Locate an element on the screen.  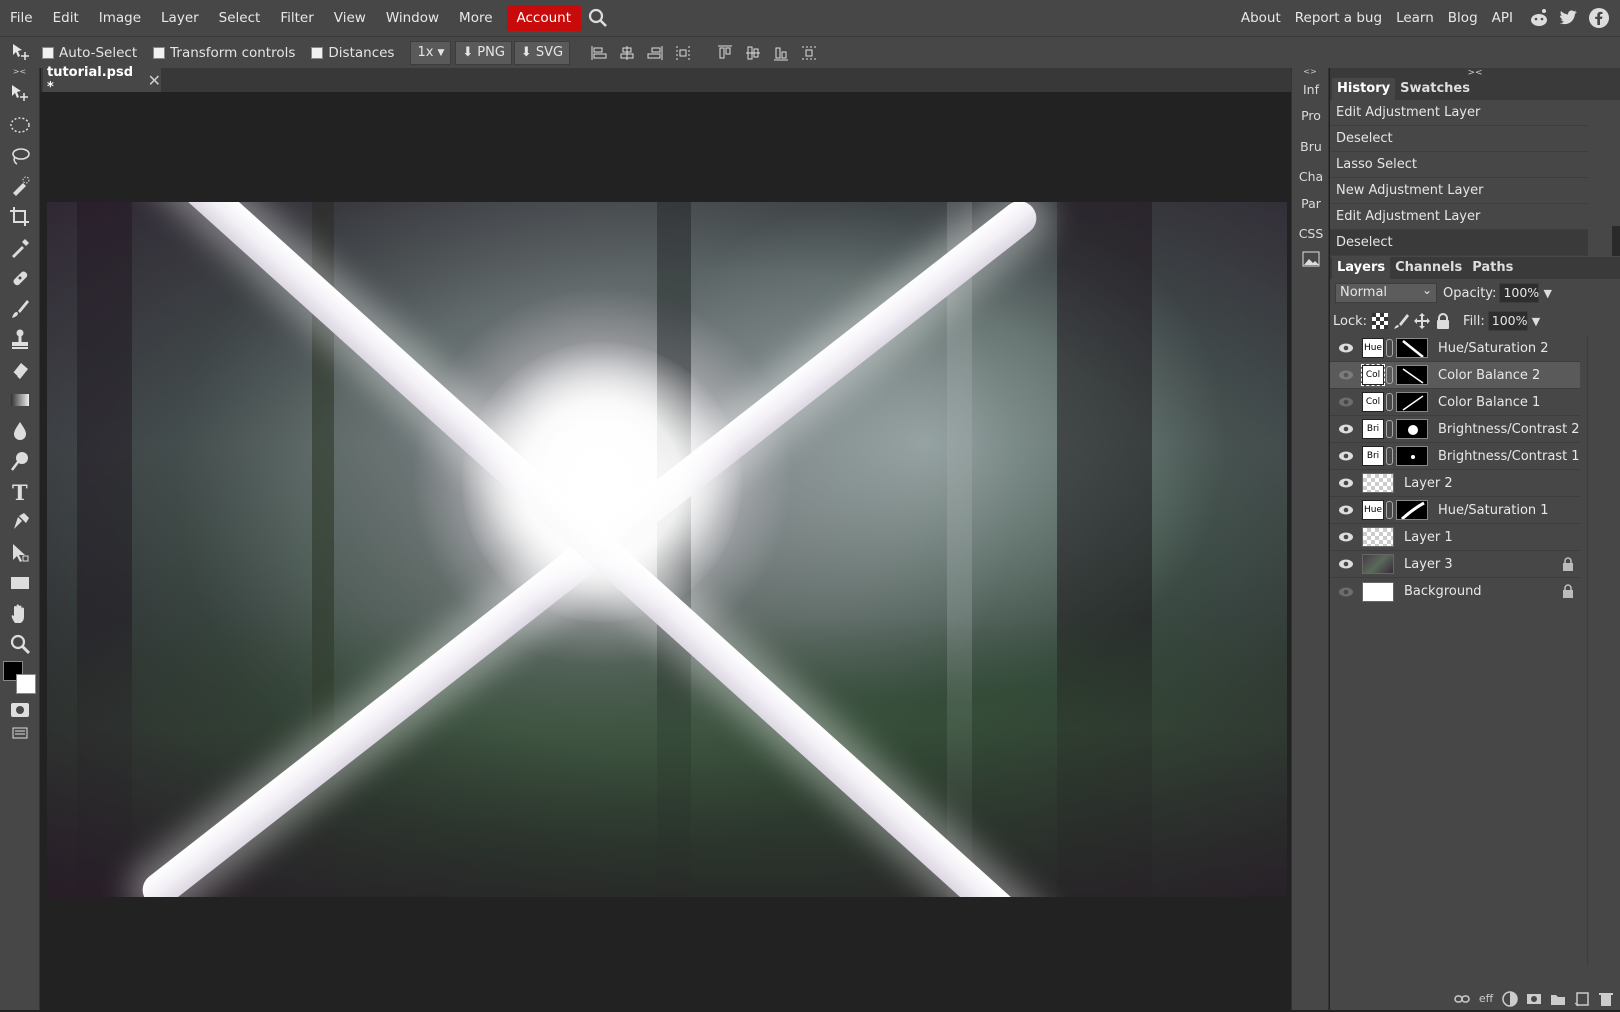
history-item: New Adjustment Layer is located at coordinates (1459, 191).